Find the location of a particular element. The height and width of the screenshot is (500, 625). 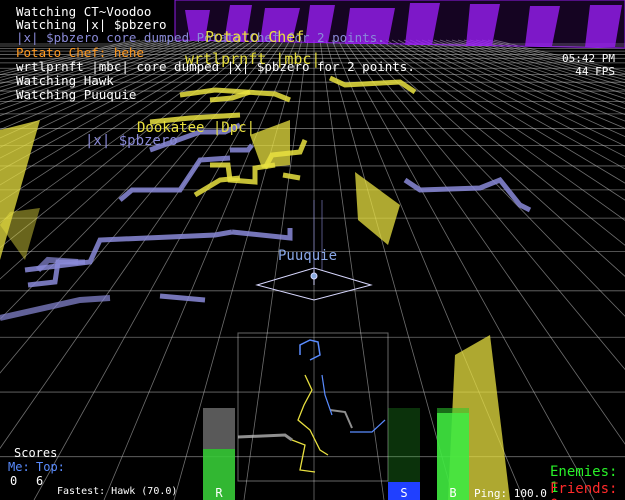

score-top-value: 6 is located at coordinates (40, 481).